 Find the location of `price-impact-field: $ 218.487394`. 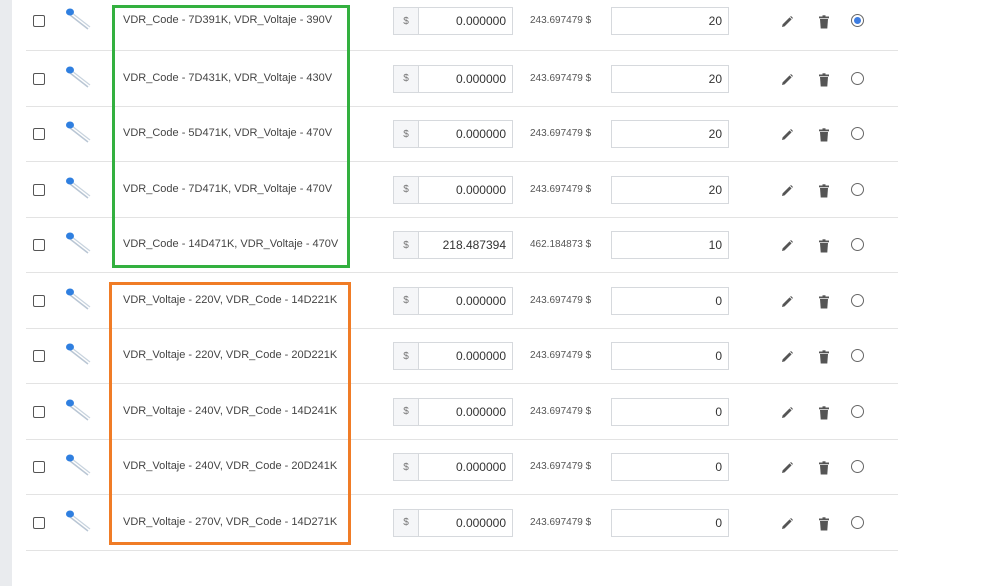

price-impact-field: $ 218.487394 is located at coordinates (453, 245).